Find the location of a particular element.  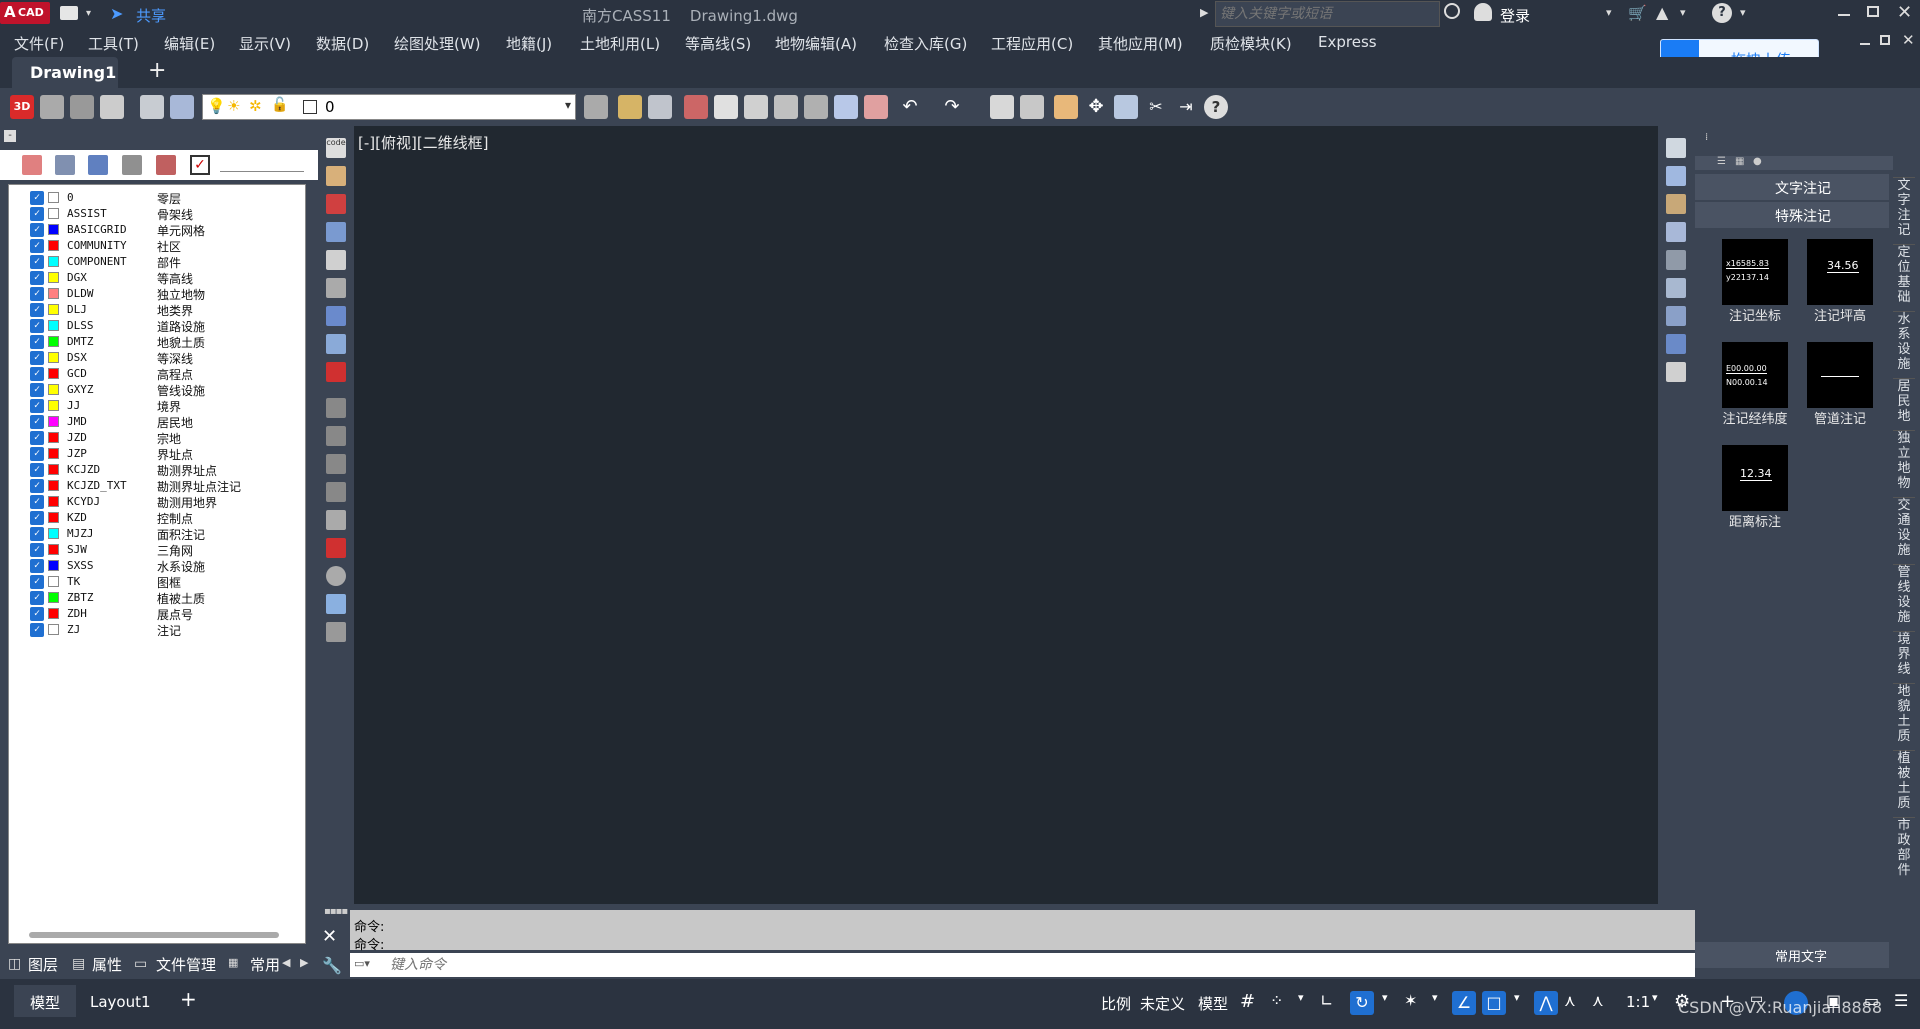

distance-annotation-label: 距离标注 is located at coordinates (1755, 520).